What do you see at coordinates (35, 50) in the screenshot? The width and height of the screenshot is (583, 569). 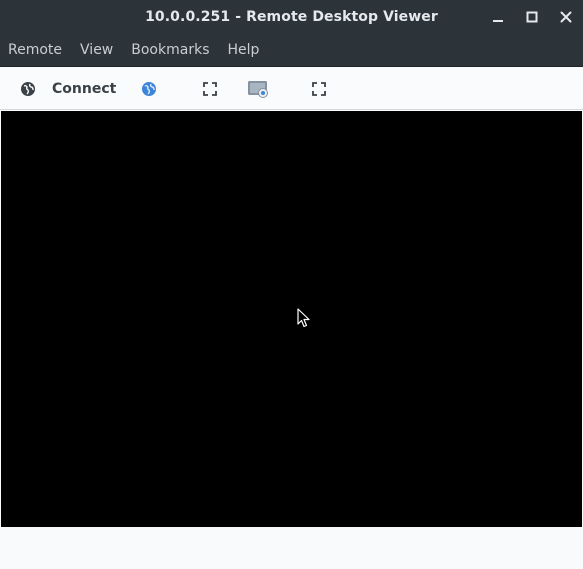 I see `menu-remote: Remote` at bounding box center [35, 50].